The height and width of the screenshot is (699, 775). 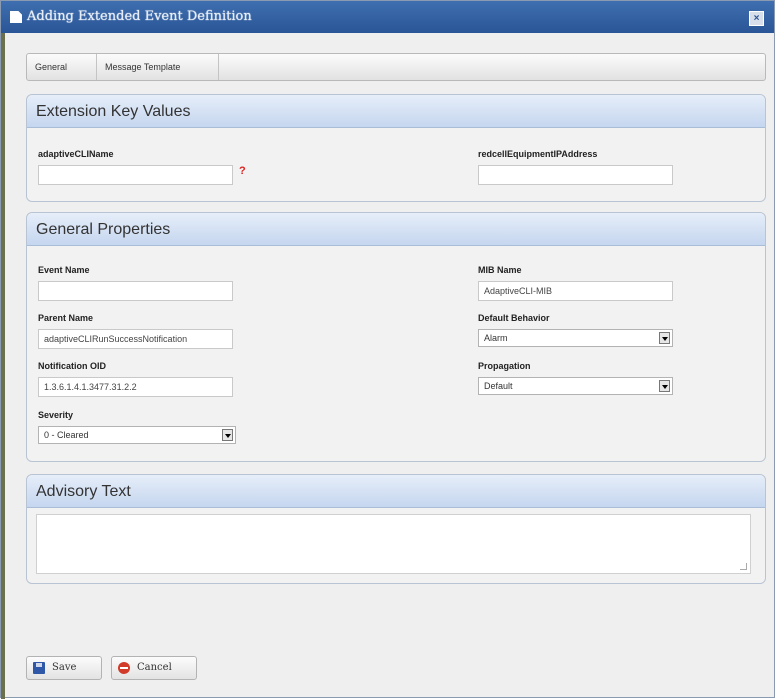 I want to click on notification-oid-label: Notification OID, so click(x=72, y=366).